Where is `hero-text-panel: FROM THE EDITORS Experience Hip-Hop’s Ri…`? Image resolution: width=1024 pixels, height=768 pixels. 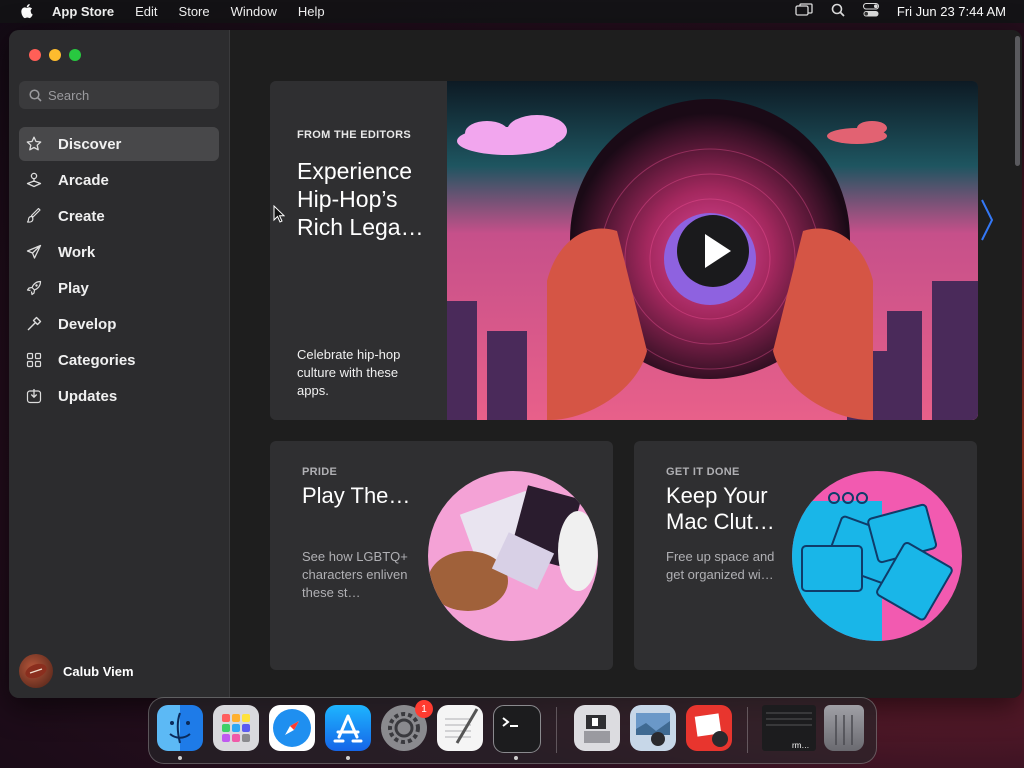
hero-text-panel: FROM THE EDITORS Experience Hip-Hop’s Ri… is located at coordinates (358, 250).